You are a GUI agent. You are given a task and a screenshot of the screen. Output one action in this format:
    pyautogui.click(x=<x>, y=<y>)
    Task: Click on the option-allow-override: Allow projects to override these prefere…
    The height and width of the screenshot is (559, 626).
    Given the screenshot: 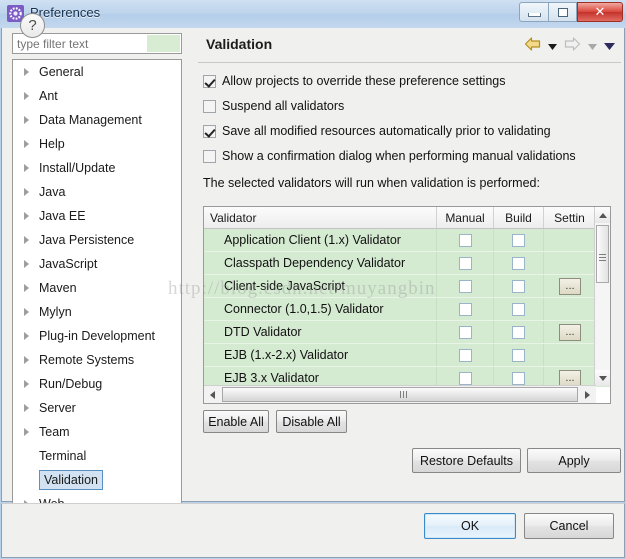 What is the action you would take?
    pyautogui.click(x=354, y=81)
    